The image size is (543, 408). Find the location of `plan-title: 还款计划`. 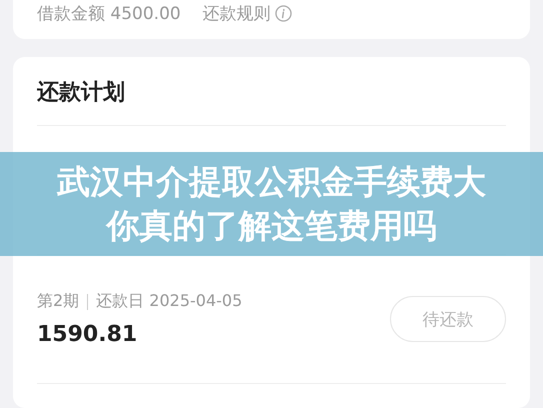

plan-title: 还款计划 is located at coordinates (271, 101).